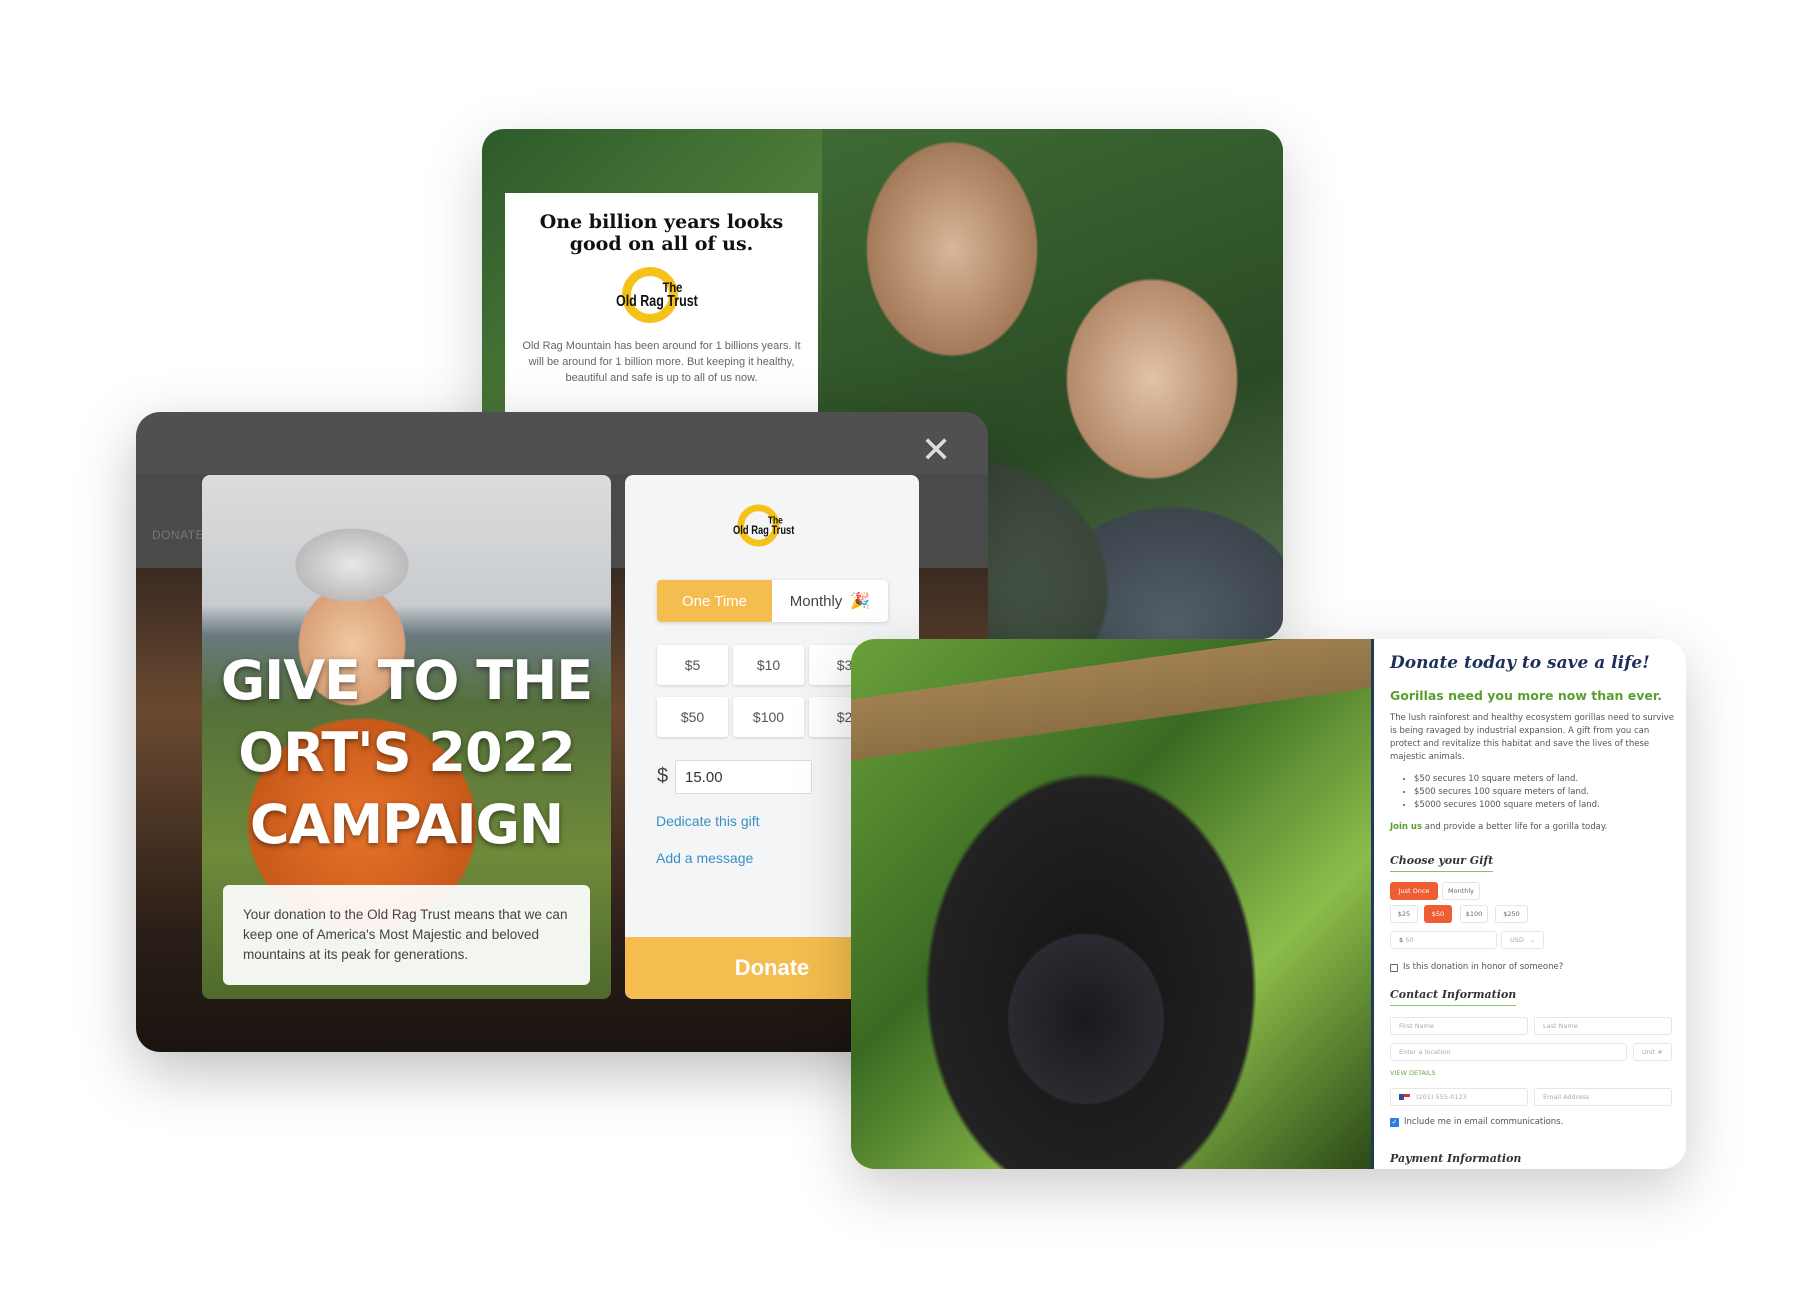  What do you see at coordinates (1522, 940) in the screenshot?
I see `currency-select: USD ⌄` at bounding box center [1522, 940].